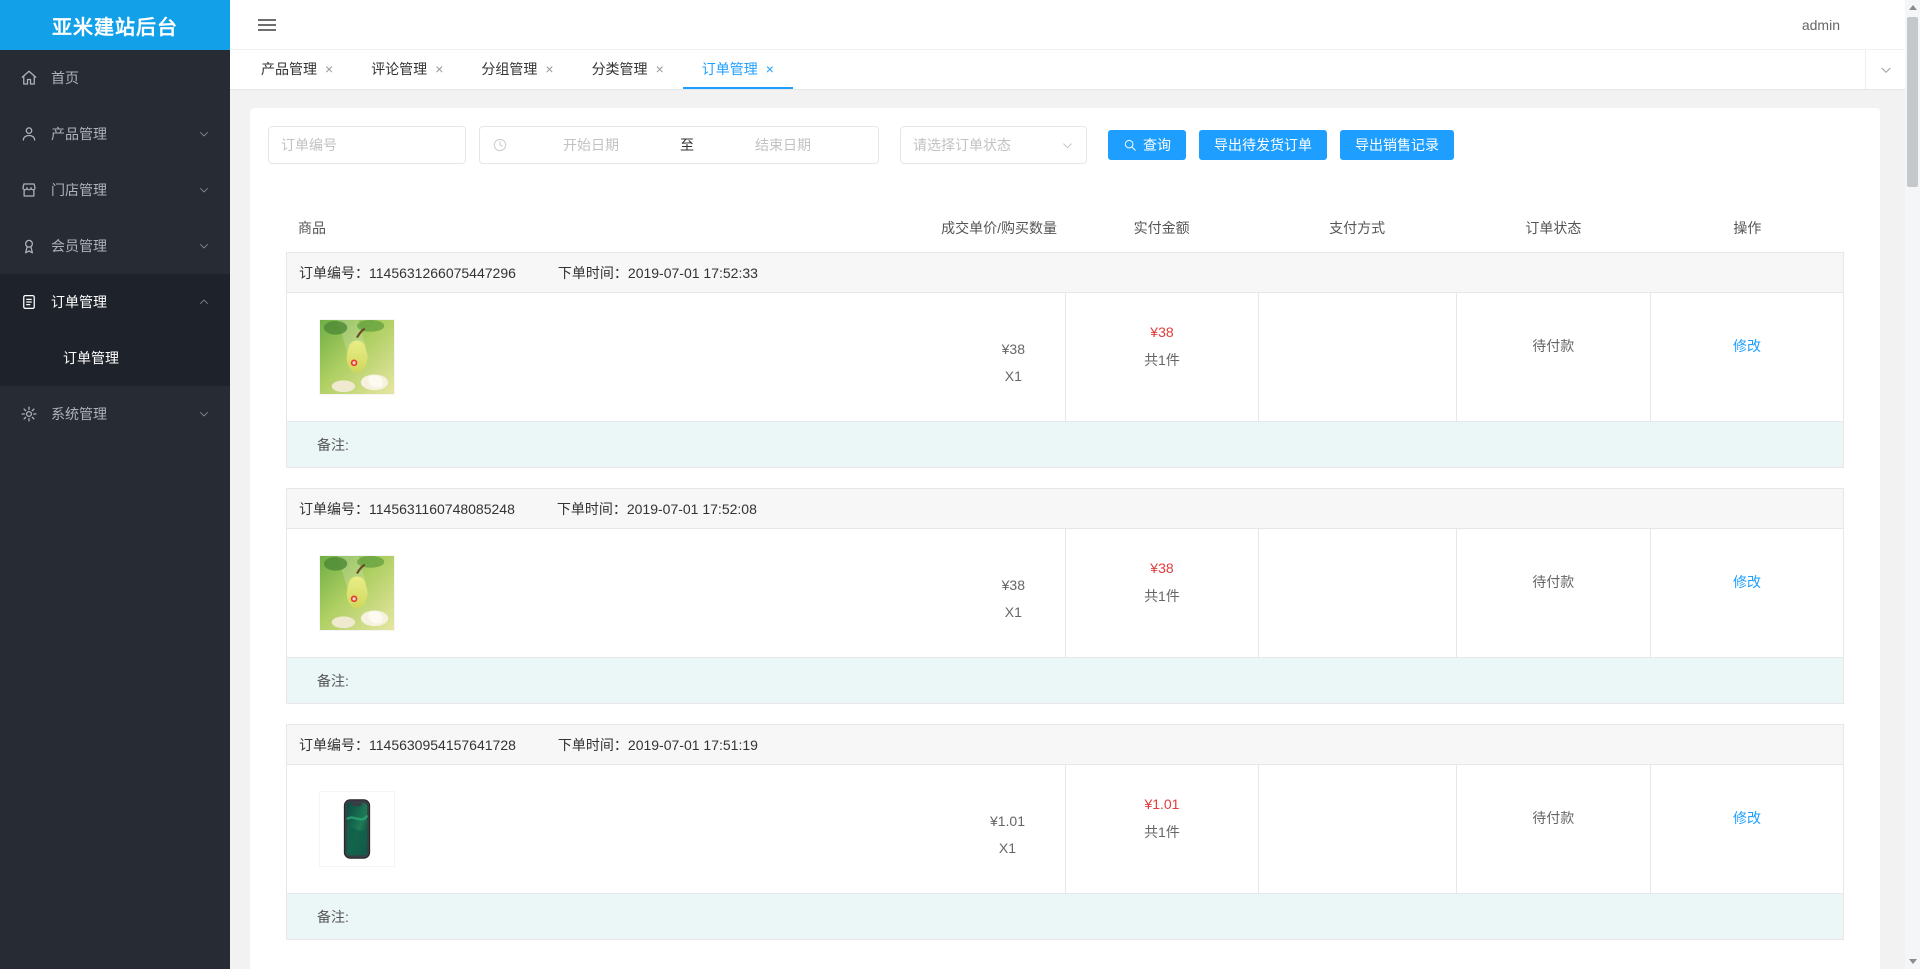 The height and width of the screenshot is (969, 1920). What do you see at coordinates (79, 302) in the screenshot?
I see `sidebar-item-label: 订单管理` at bounding box center [79, 302].